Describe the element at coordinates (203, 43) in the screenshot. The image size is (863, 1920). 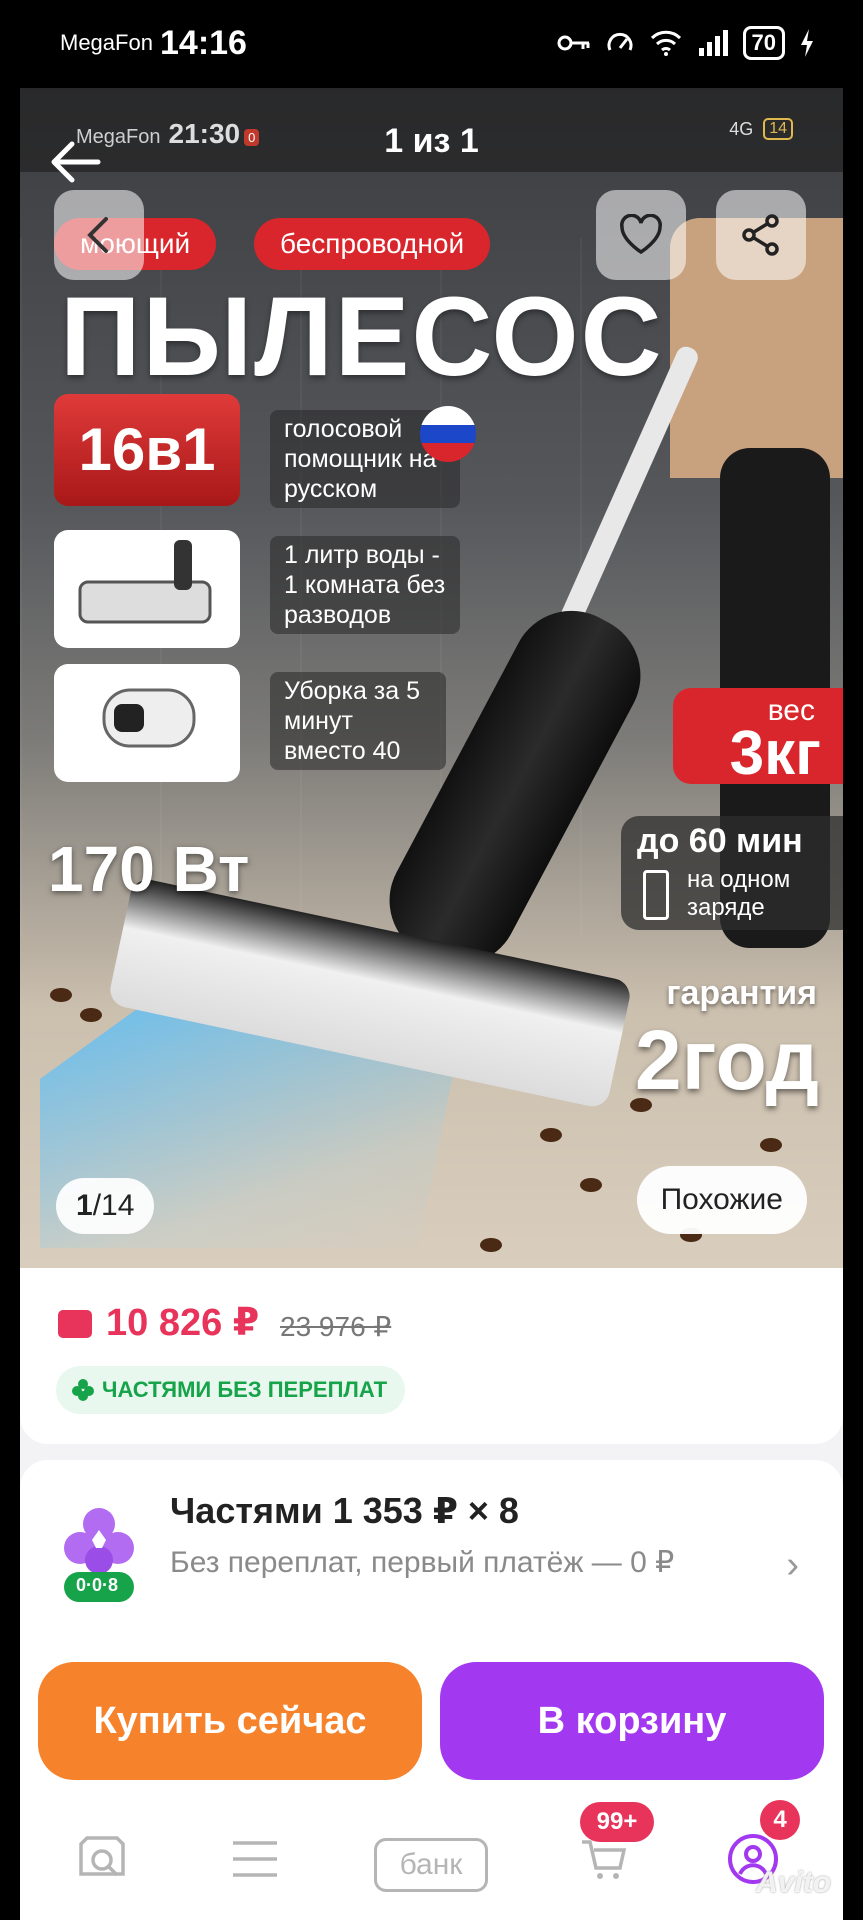
I see `clock: 14:16` at that location.